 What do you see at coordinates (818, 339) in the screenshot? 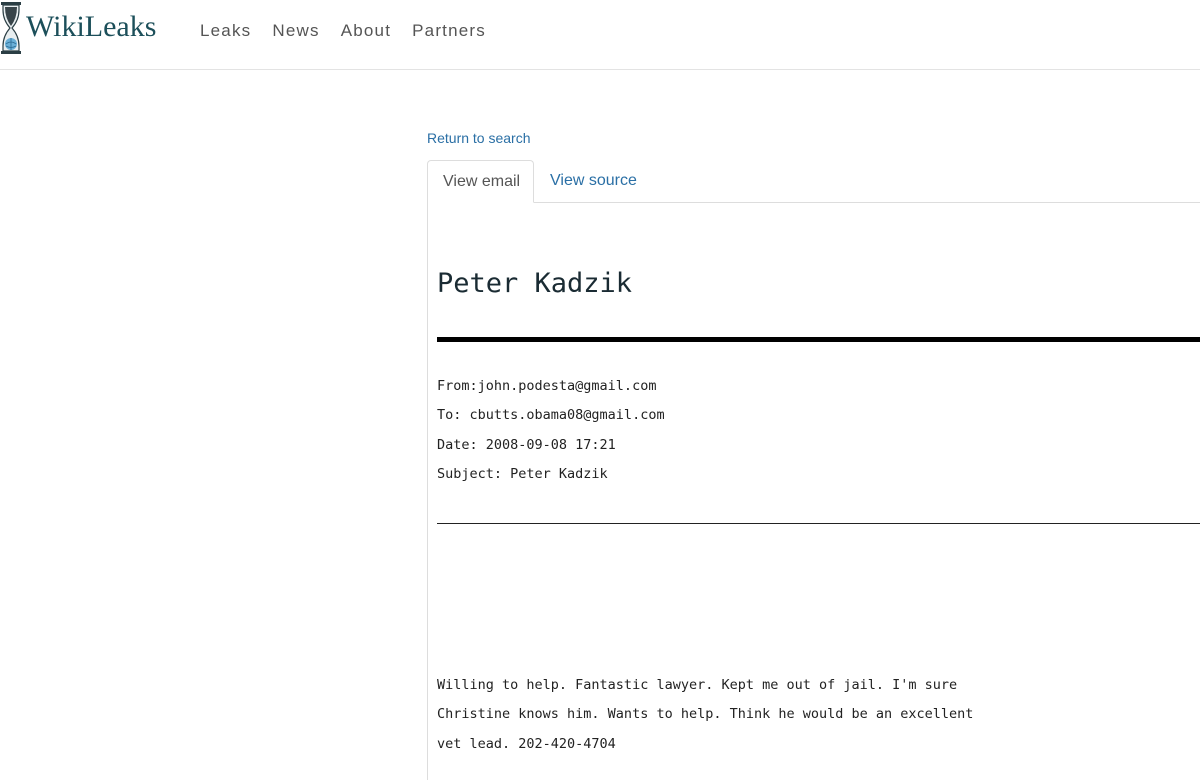
I see `title-divider` at bounding box center [818, 339].